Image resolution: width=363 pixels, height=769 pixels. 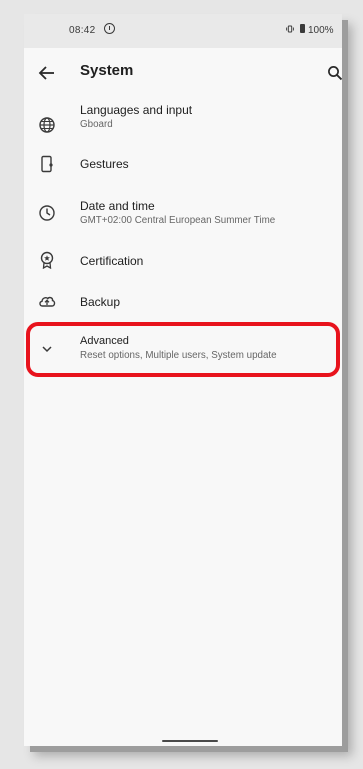 I want to click on setting-label: Gestures, so click(x=104, y=164).